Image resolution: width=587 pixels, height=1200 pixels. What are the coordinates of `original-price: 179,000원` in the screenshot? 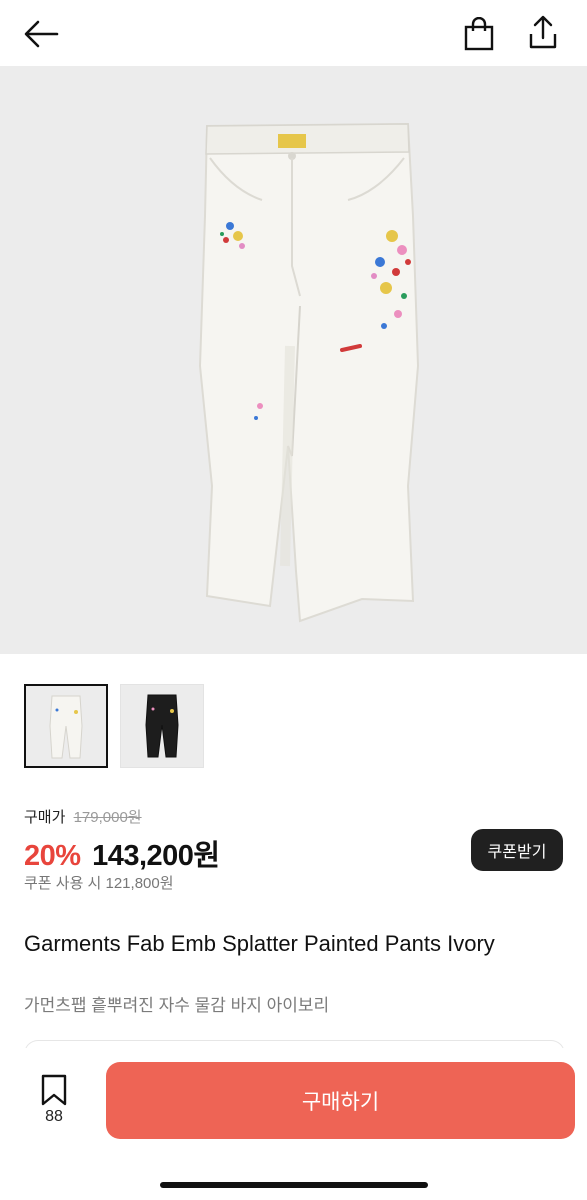 It's located at (107, 817).